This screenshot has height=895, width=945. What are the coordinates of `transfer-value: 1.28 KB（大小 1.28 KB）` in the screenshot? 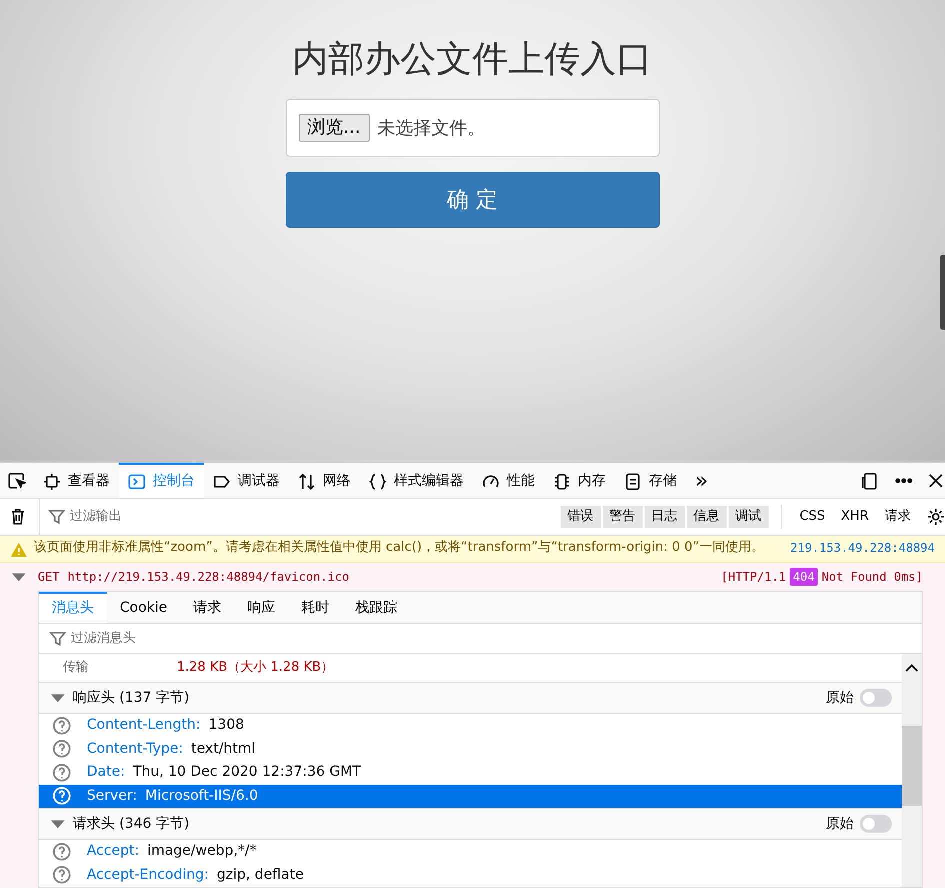 It's located at (255, 668).